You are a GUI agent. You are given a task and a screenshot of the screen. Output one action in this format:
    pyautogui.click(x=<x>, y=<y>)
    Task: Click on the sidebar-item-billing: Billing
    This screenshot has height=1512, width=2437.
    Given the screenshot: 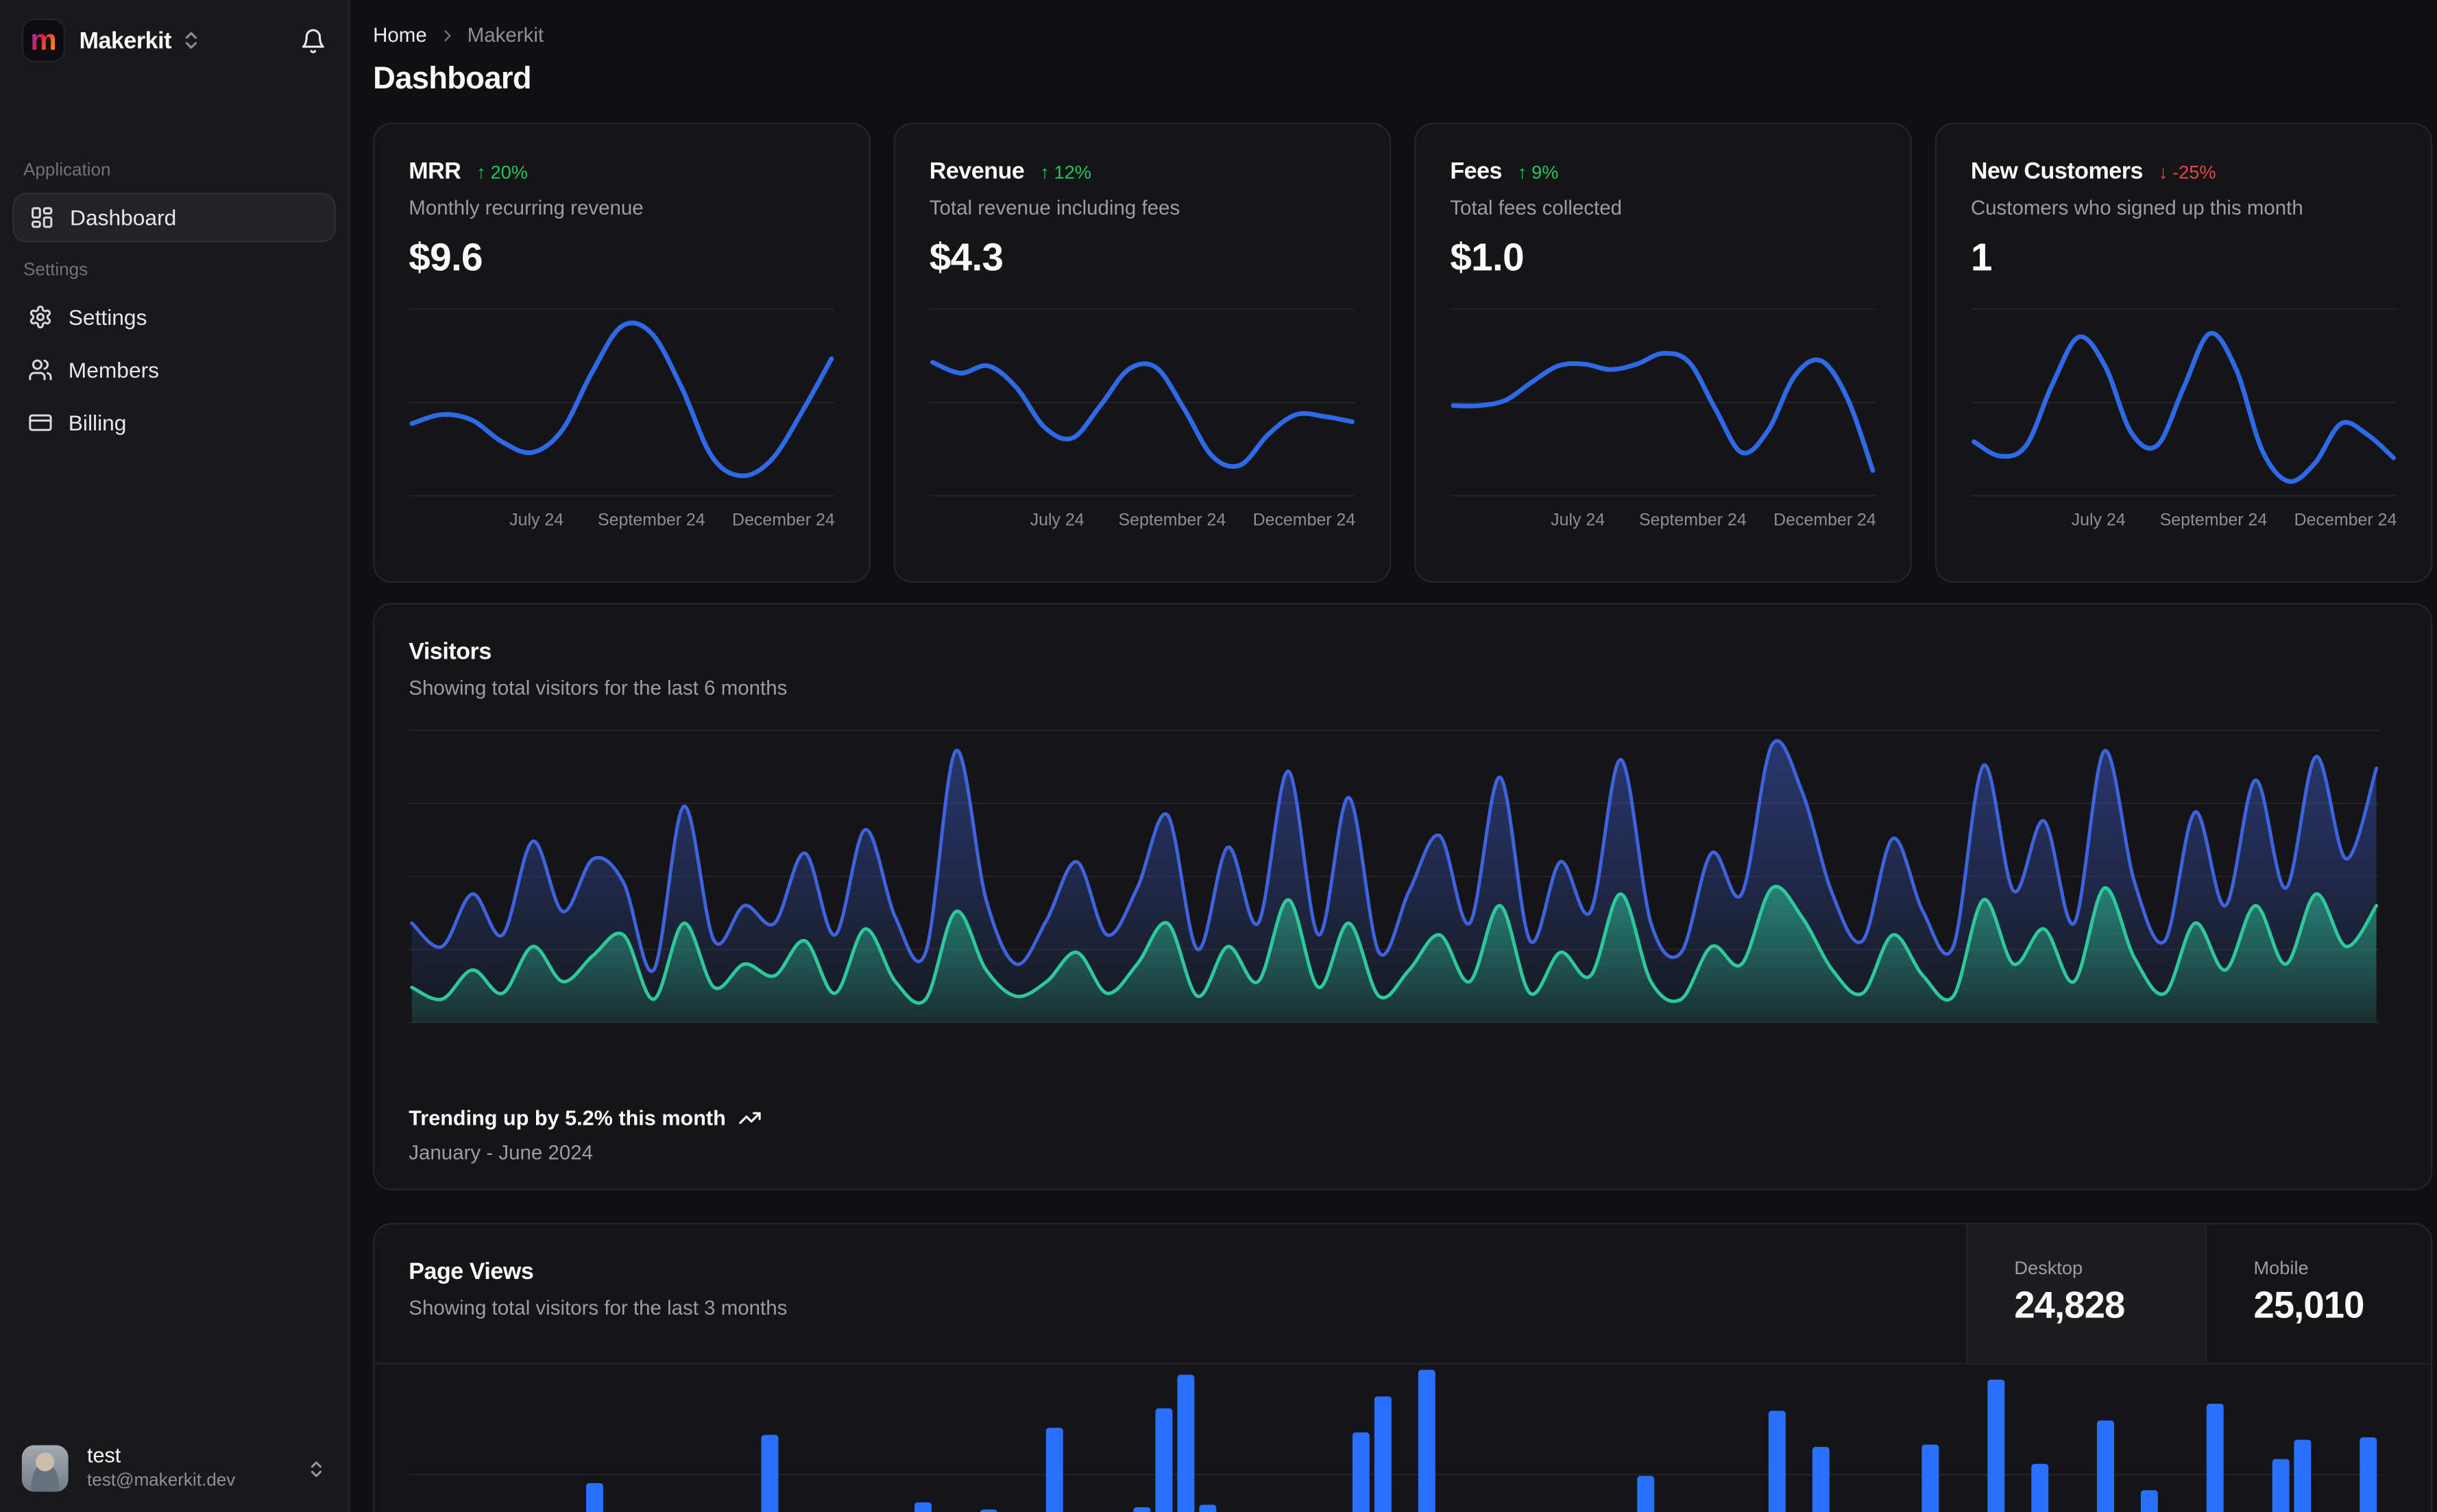 What is the action you would take?
    pyautogui.click(x=174, y=423)
    